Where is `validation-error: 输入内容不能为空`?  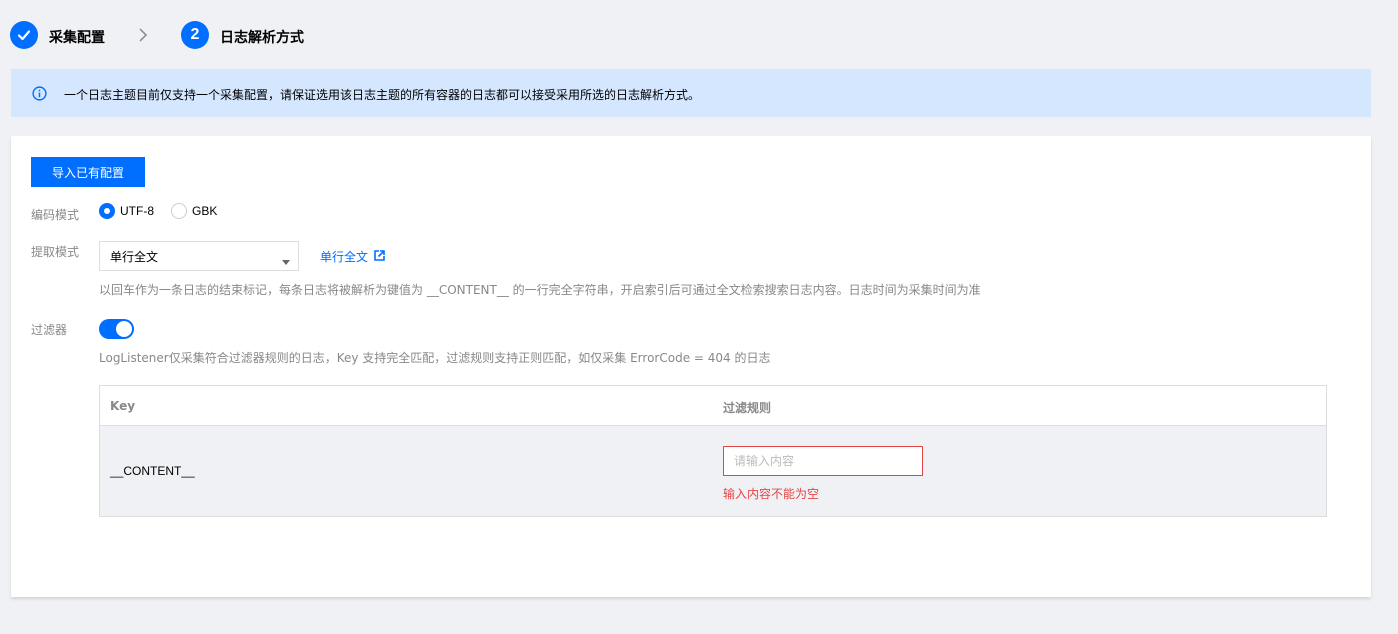 validation-error: 输入内容不能为空 is located at coordinates (771, 494).